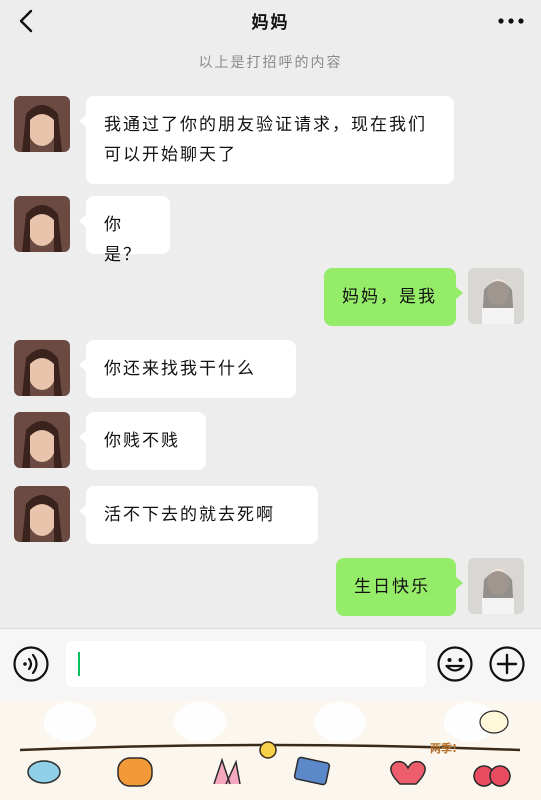 This screenshot has width=541, height=800. Describe the element at coordinates (142, 441) in the screenshot. I see `message-bubble-incoming: 你贱不贱` at that location.